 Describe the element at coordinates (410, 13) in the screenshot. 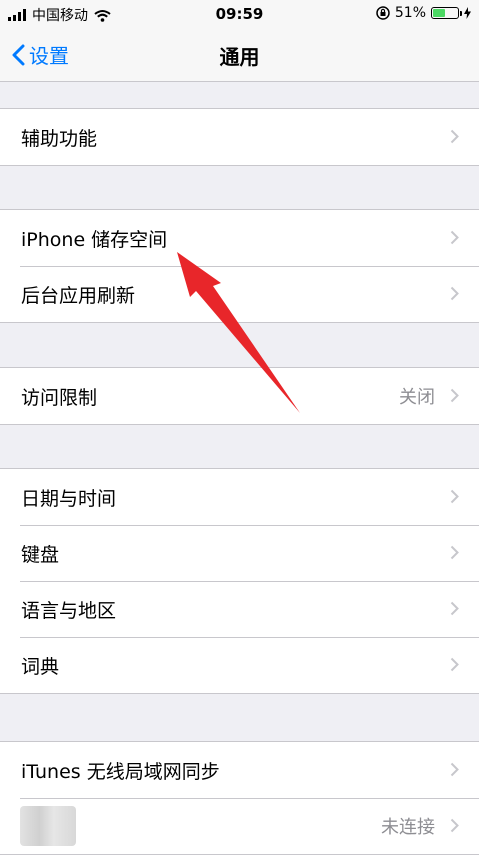

I see `battery-percent: 51%` at that location.